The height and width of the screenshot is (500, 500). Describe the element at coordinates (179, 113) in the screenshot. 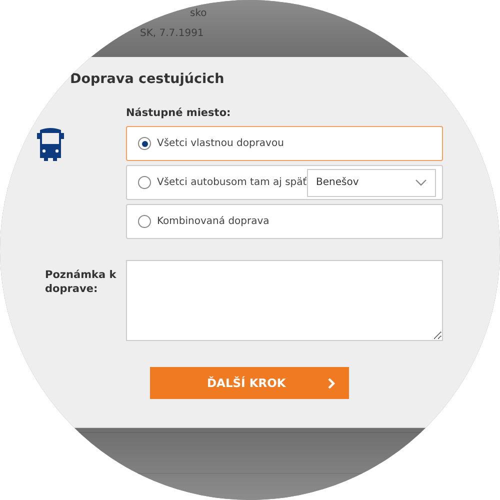

I see `boarding-label: Nástupné miesto:` at that location.